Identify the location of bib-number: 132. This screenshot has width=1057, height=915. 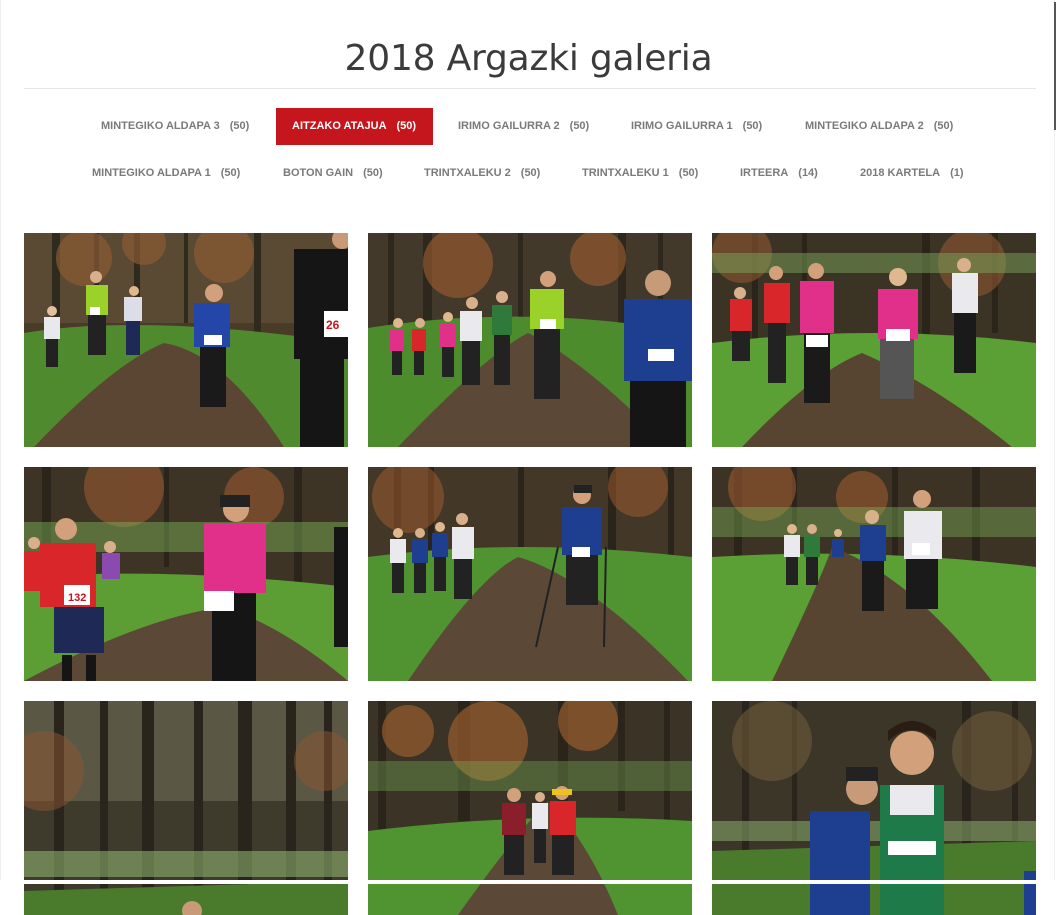
(77, 598).